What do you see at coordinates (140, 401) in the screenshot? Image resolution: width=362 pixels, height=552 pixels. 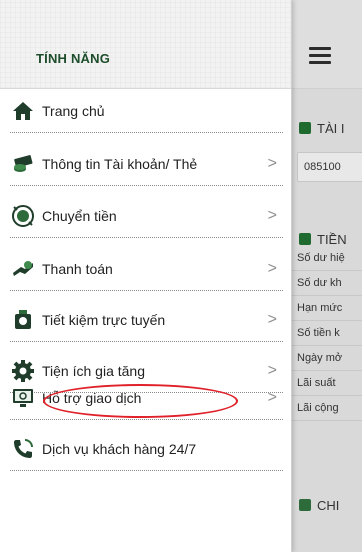 I see `highlight-annotation-ellipse` at bounding box center [140, 401].